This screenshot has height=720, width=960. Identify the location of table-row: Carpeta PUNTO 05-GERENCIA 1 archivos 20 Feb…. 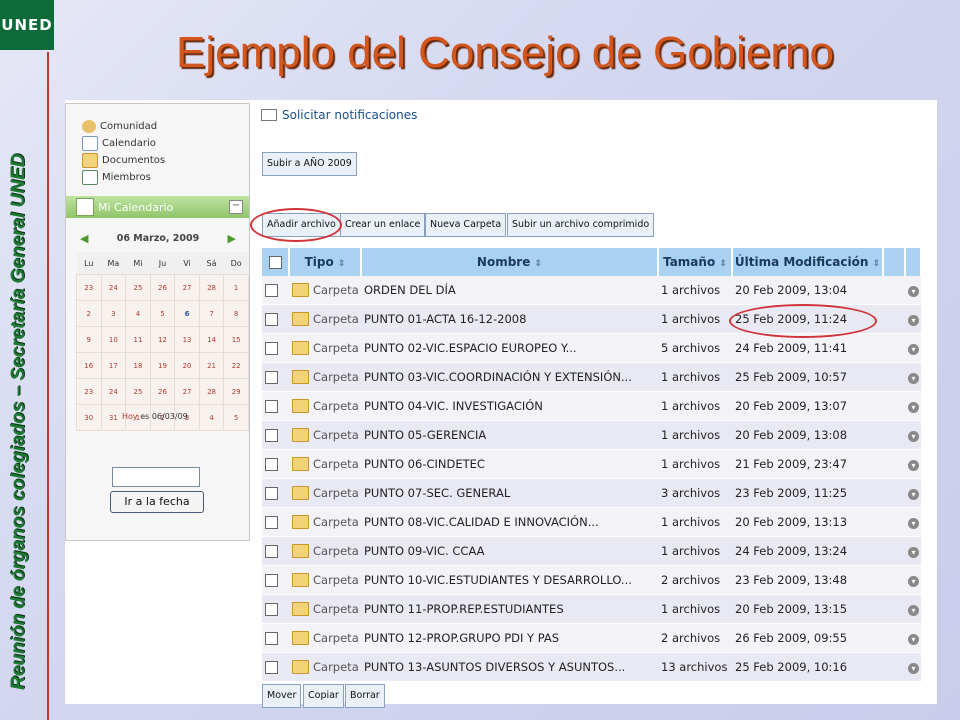
(591, 435).